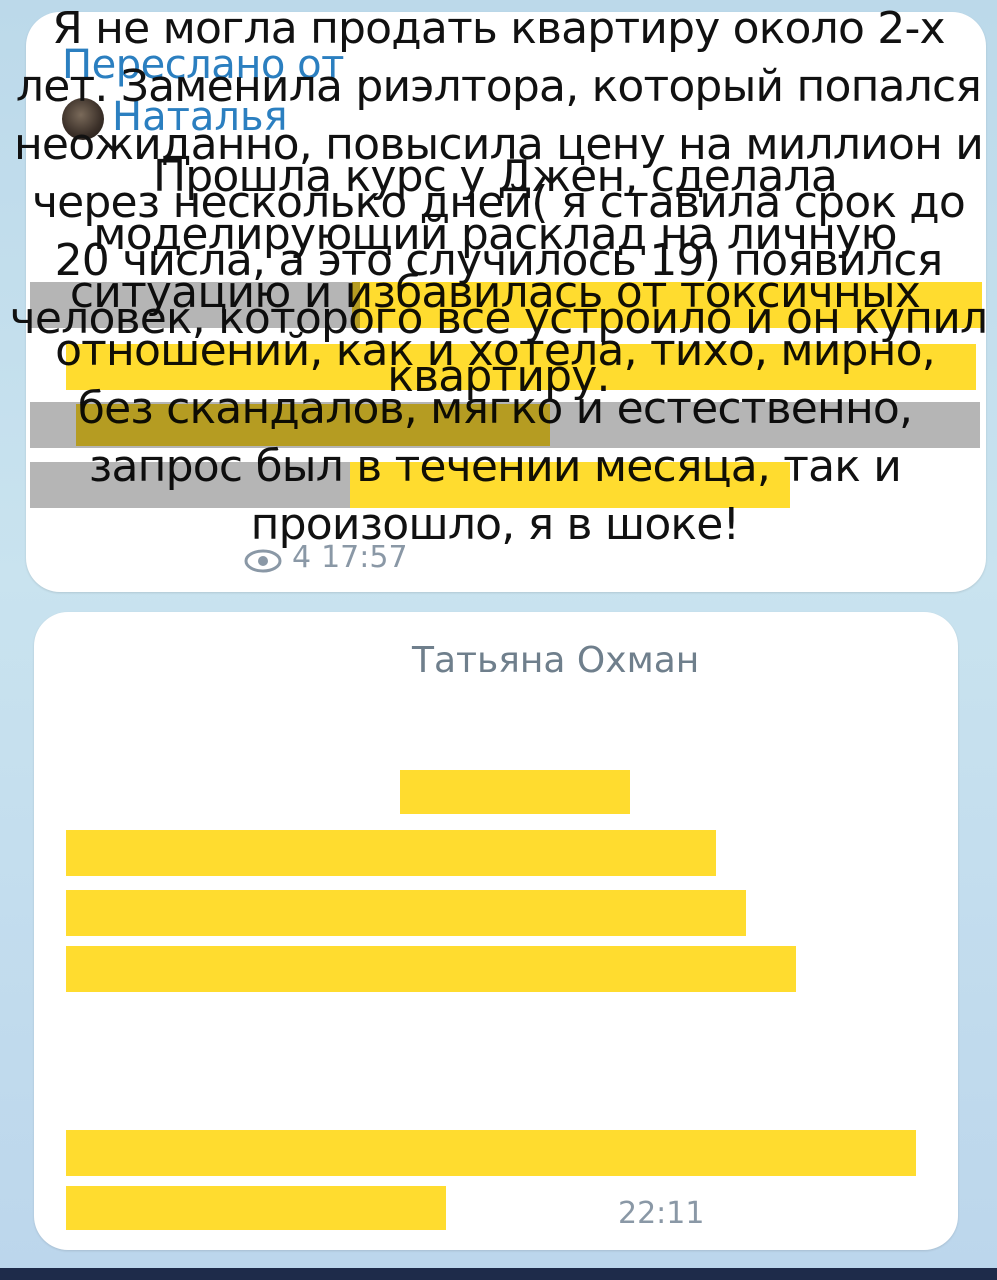 The width and height of the screenshot is (997, 1280). I want to click on sender-name: Татьяна Охман, so click(555, 660).